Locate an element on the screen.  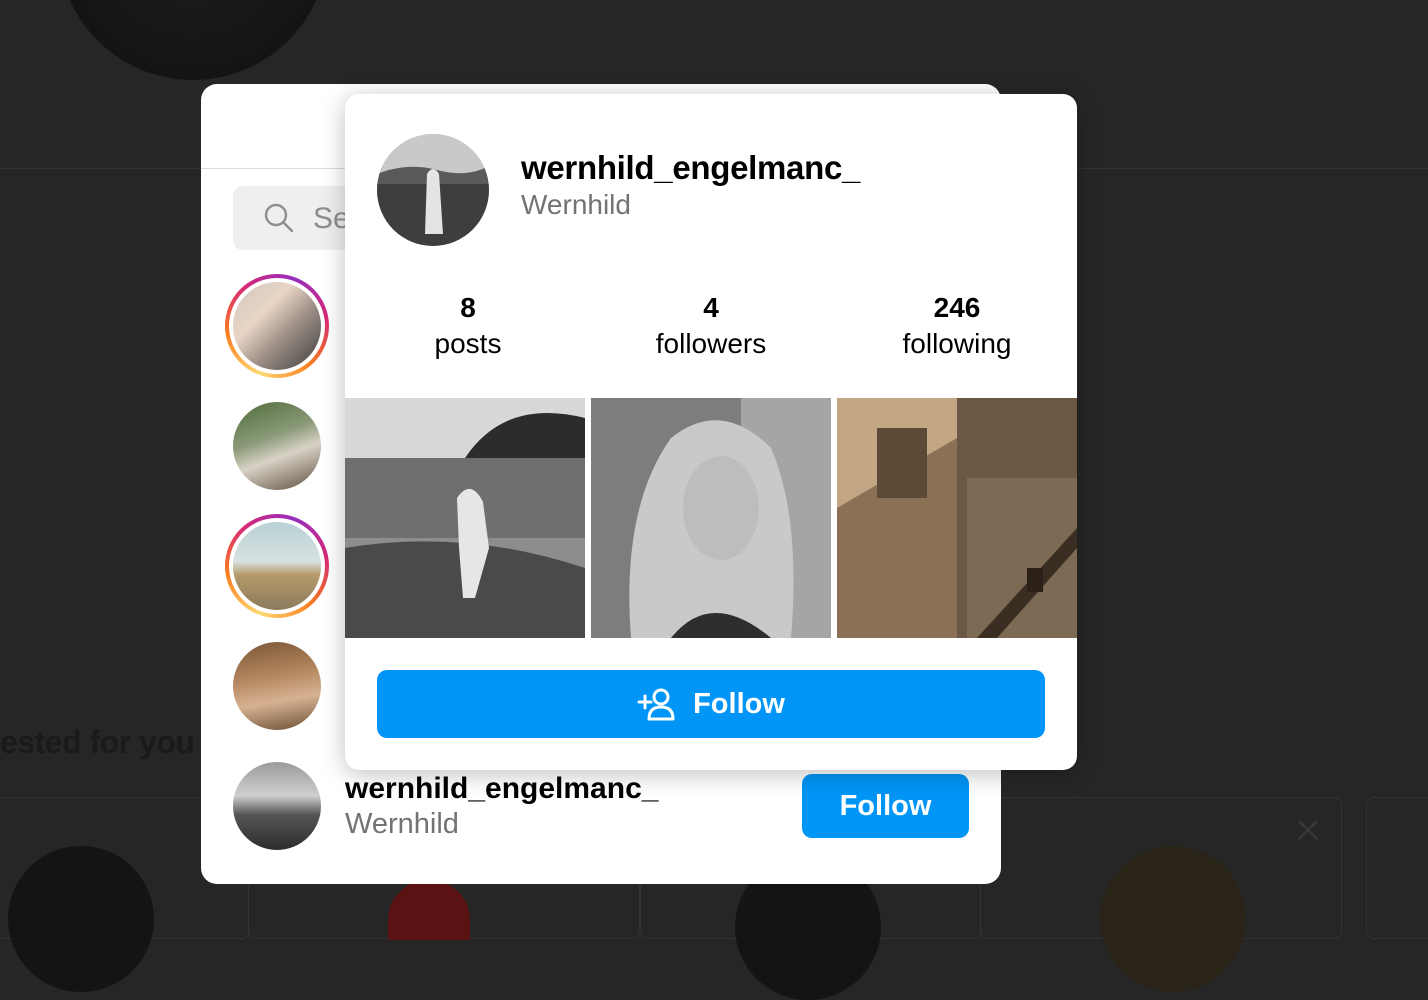
hover-card-avatar is located at coordinates (433, 190).